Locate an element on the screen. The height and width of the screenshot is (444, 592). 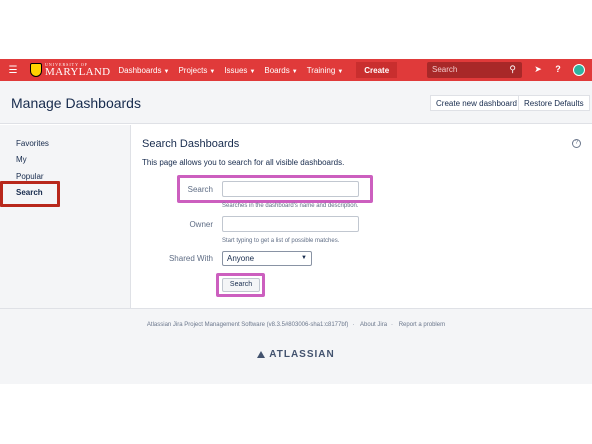
create-new-dashboard-button: Create new dashboard is located at coordinates (476, 103).